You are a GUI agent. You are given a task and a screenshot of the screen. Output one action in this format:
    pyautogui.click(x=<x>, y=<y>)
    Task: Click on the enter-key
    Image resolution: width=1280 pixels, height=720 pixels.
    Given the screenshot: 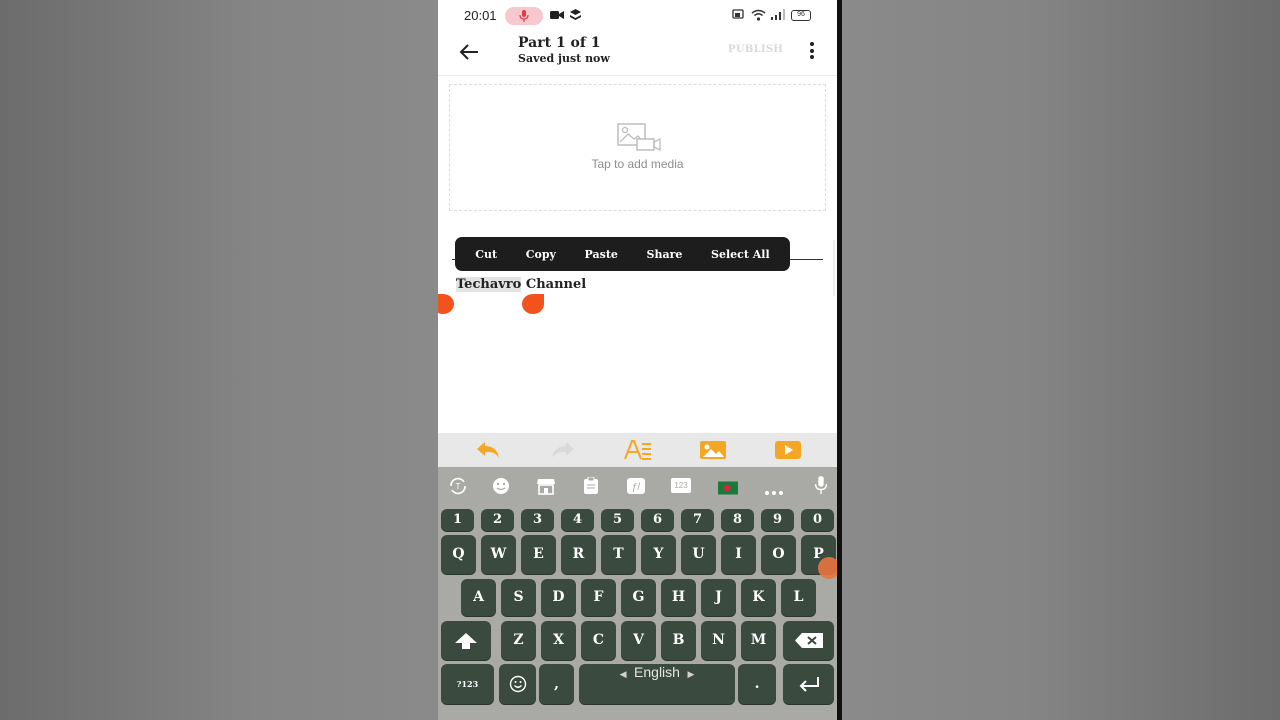 What is the action you would take?
    pyautogui.click(x=808, y=684)
    